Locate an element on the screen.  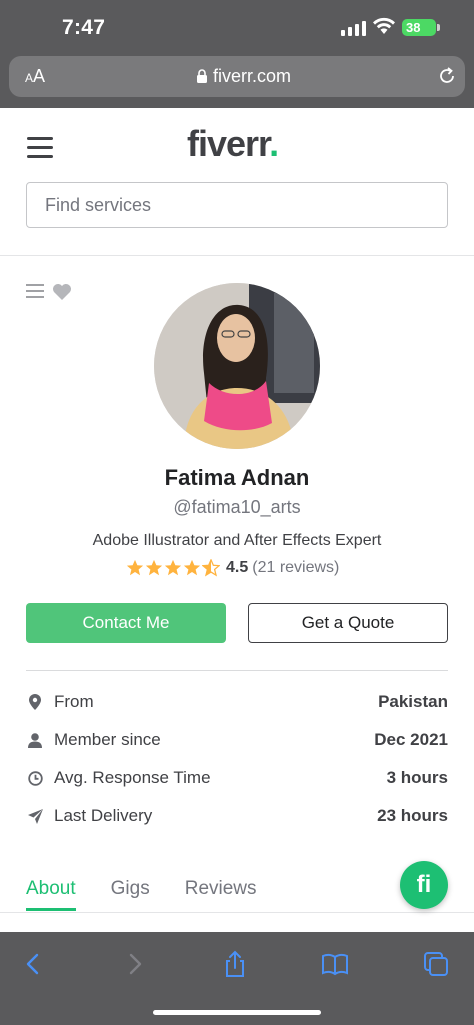
battery-level: 38 is located at coordinates (413, 27).